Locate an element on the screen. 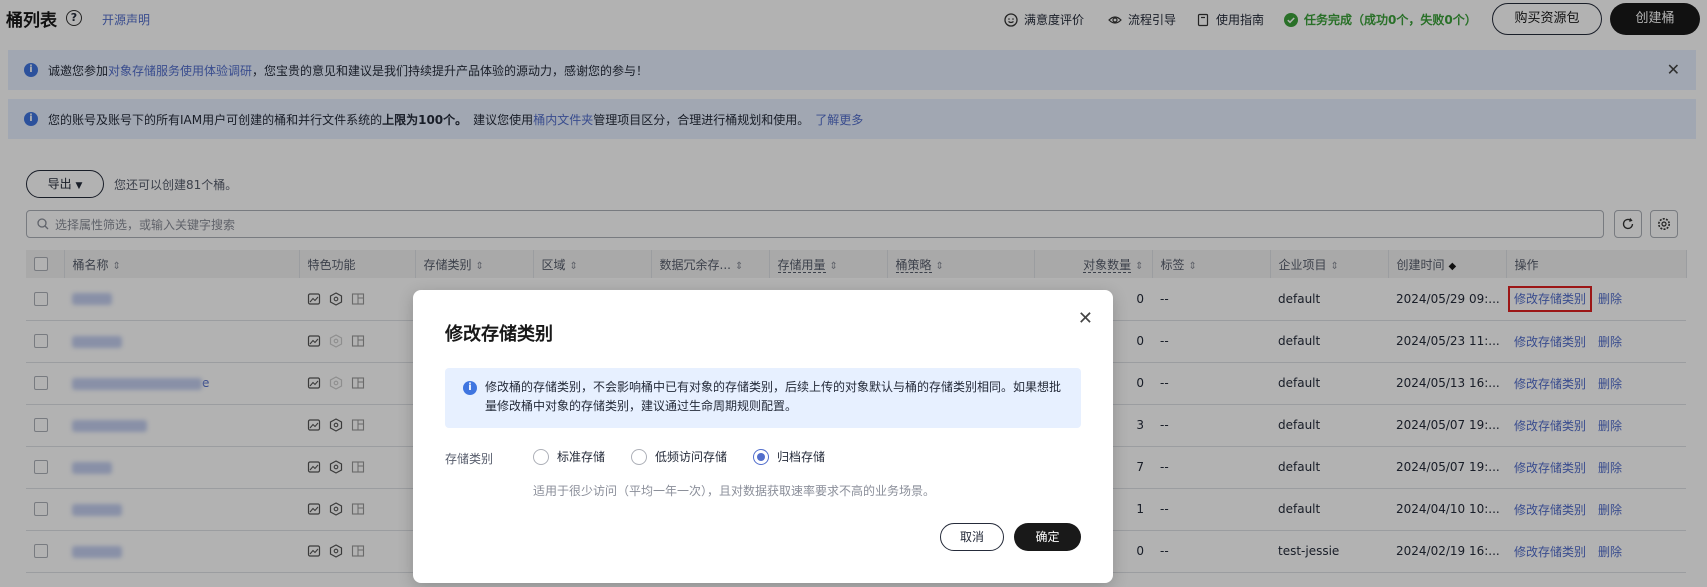  radio-infrequent: 低频访问存储 is located at coordinates (679, 456).